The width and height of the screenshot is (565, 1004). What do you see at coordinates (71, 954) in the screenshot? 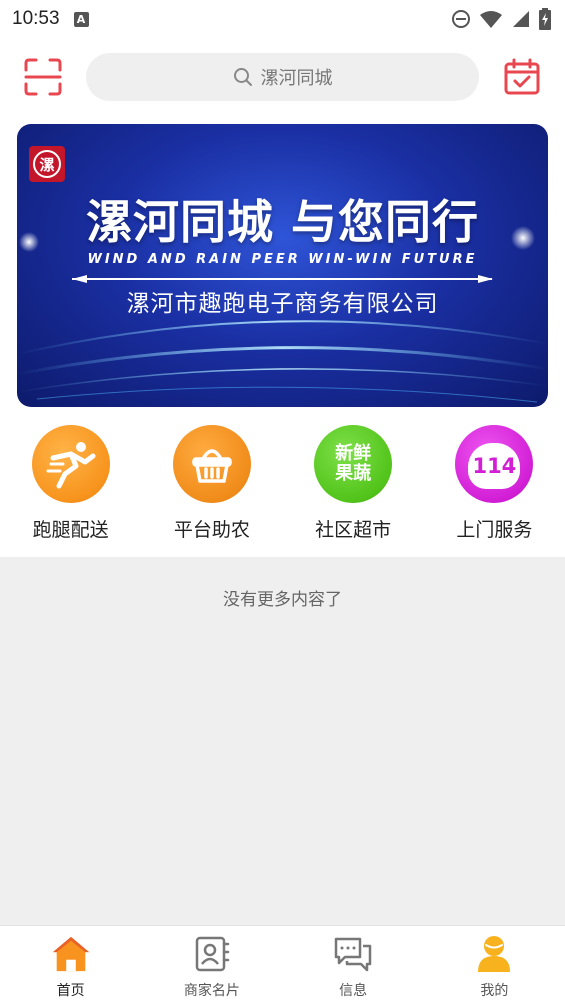
I see `home-icon` at bounding box center [71, 954].